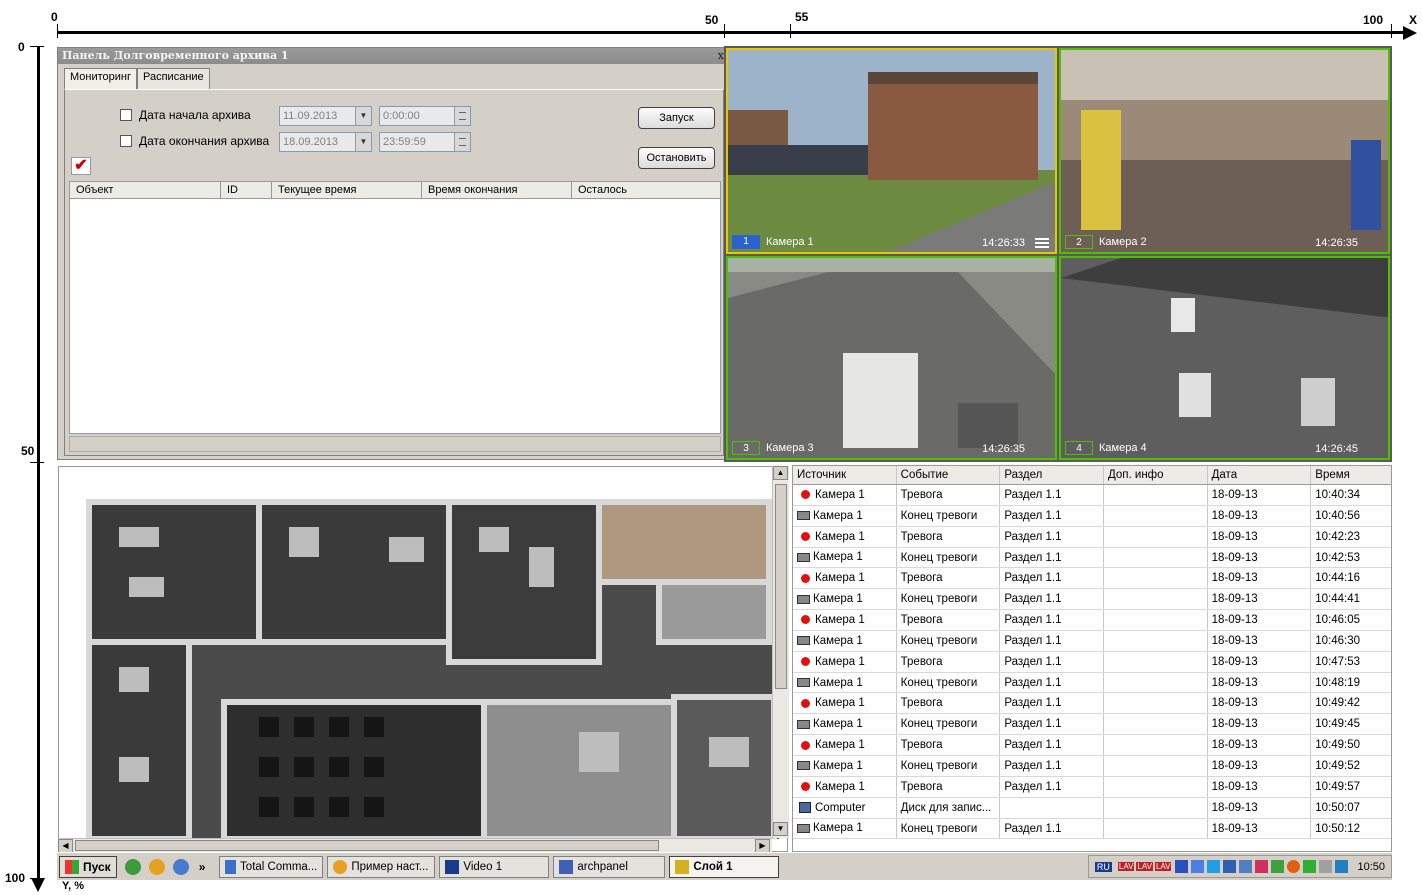 The image size is (1422, 895). Describe the element at coordinates (1052, 475) in the screenshot. I see `col-section: Раздел` at that location.